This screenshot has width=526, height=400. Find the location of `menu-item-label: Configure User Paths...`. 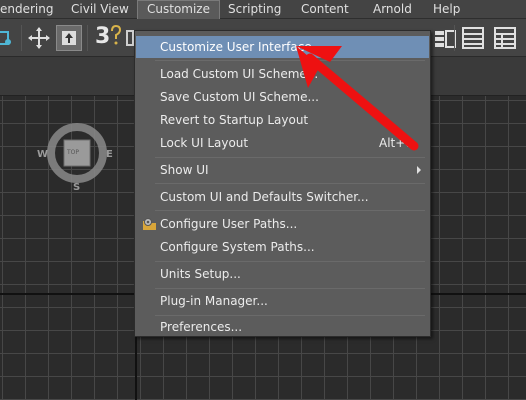

menu-item-label: Configure User Paths... is located at coordinates (229, 224).